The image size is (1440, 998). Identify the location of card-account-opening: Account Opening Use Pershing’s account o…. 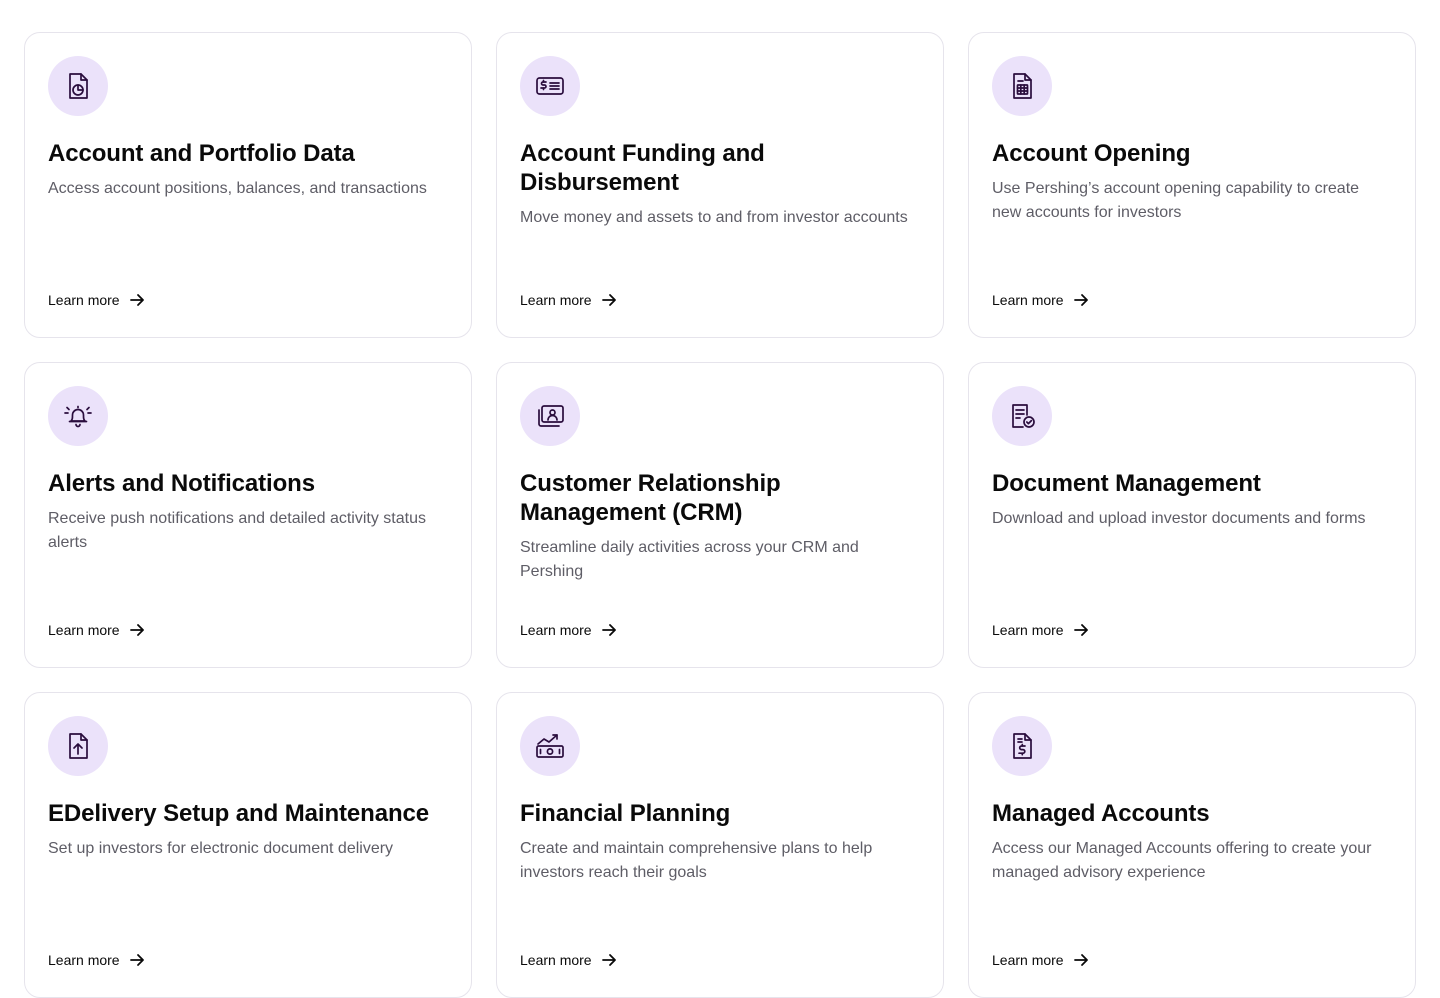
(1192, 185).